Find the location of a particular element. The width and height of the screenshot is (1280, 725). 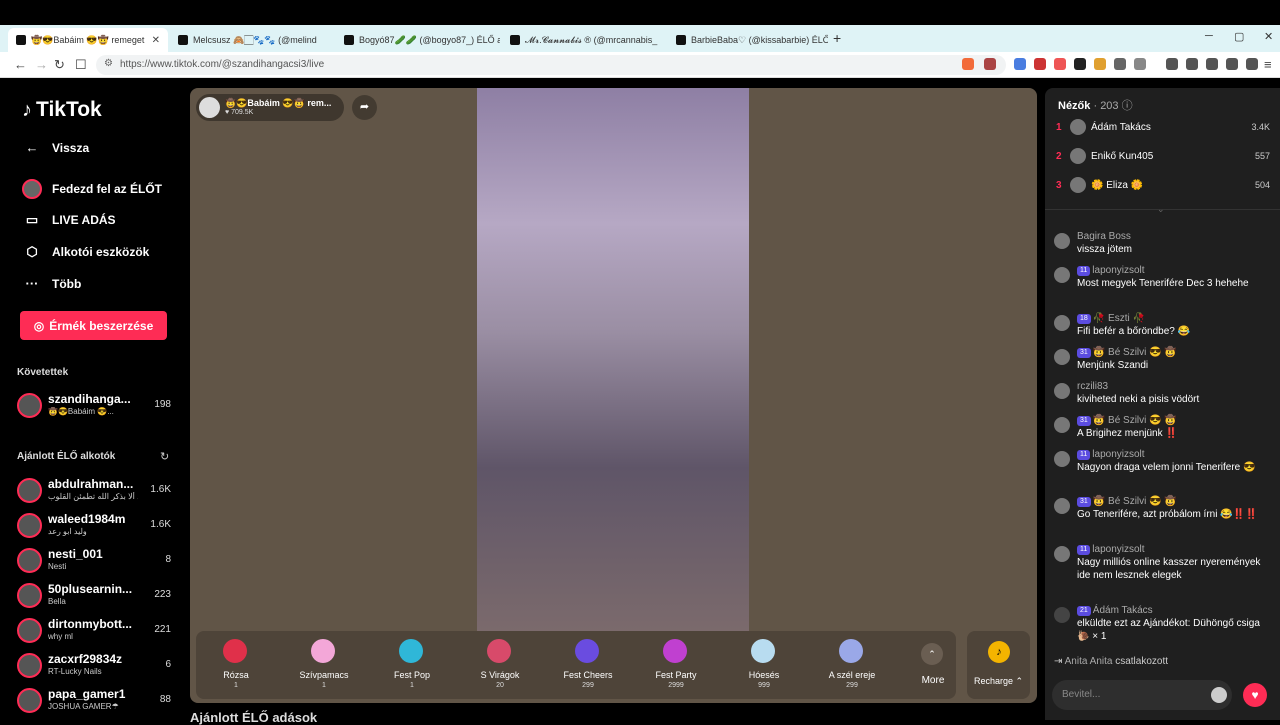

menu-creator-tools: ⬡ Alkotói eszközök is located at coordinates (85, 252).